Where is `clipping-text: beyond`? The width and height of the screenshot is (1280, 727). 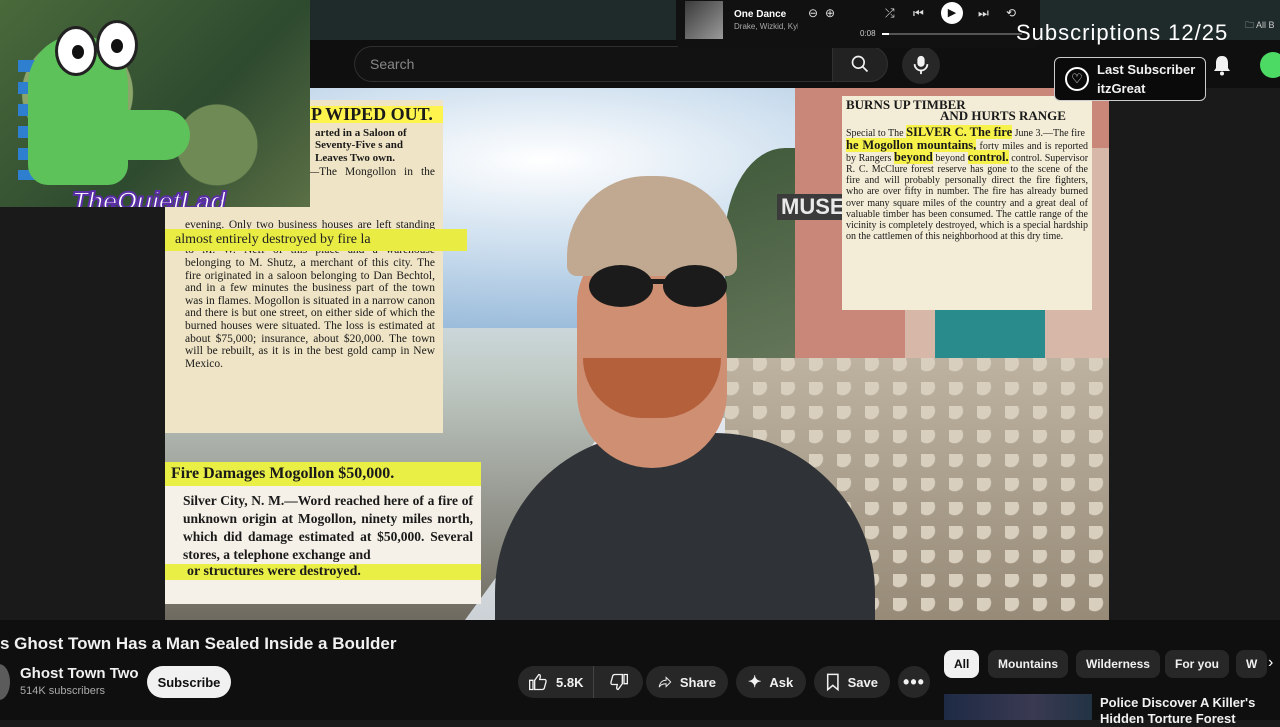
clipping-text: beyond is located at coordinates (950, 158).